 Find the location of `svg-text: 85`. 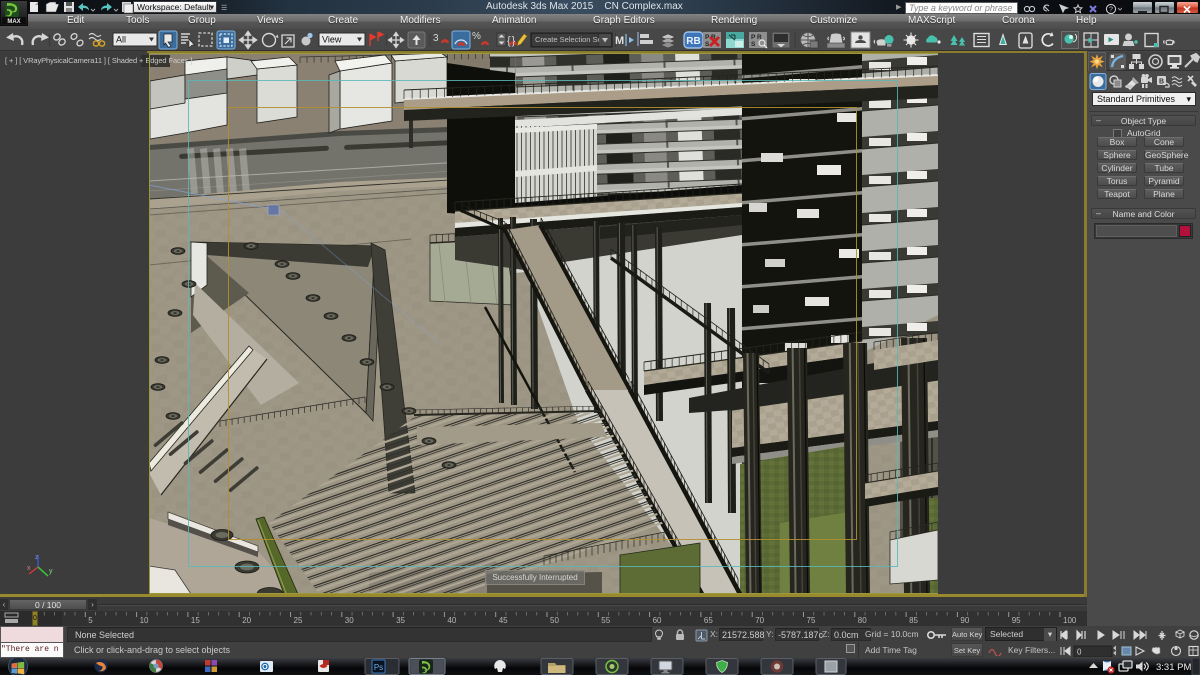

svg-text: 85 is located at coordinates (913, 620).